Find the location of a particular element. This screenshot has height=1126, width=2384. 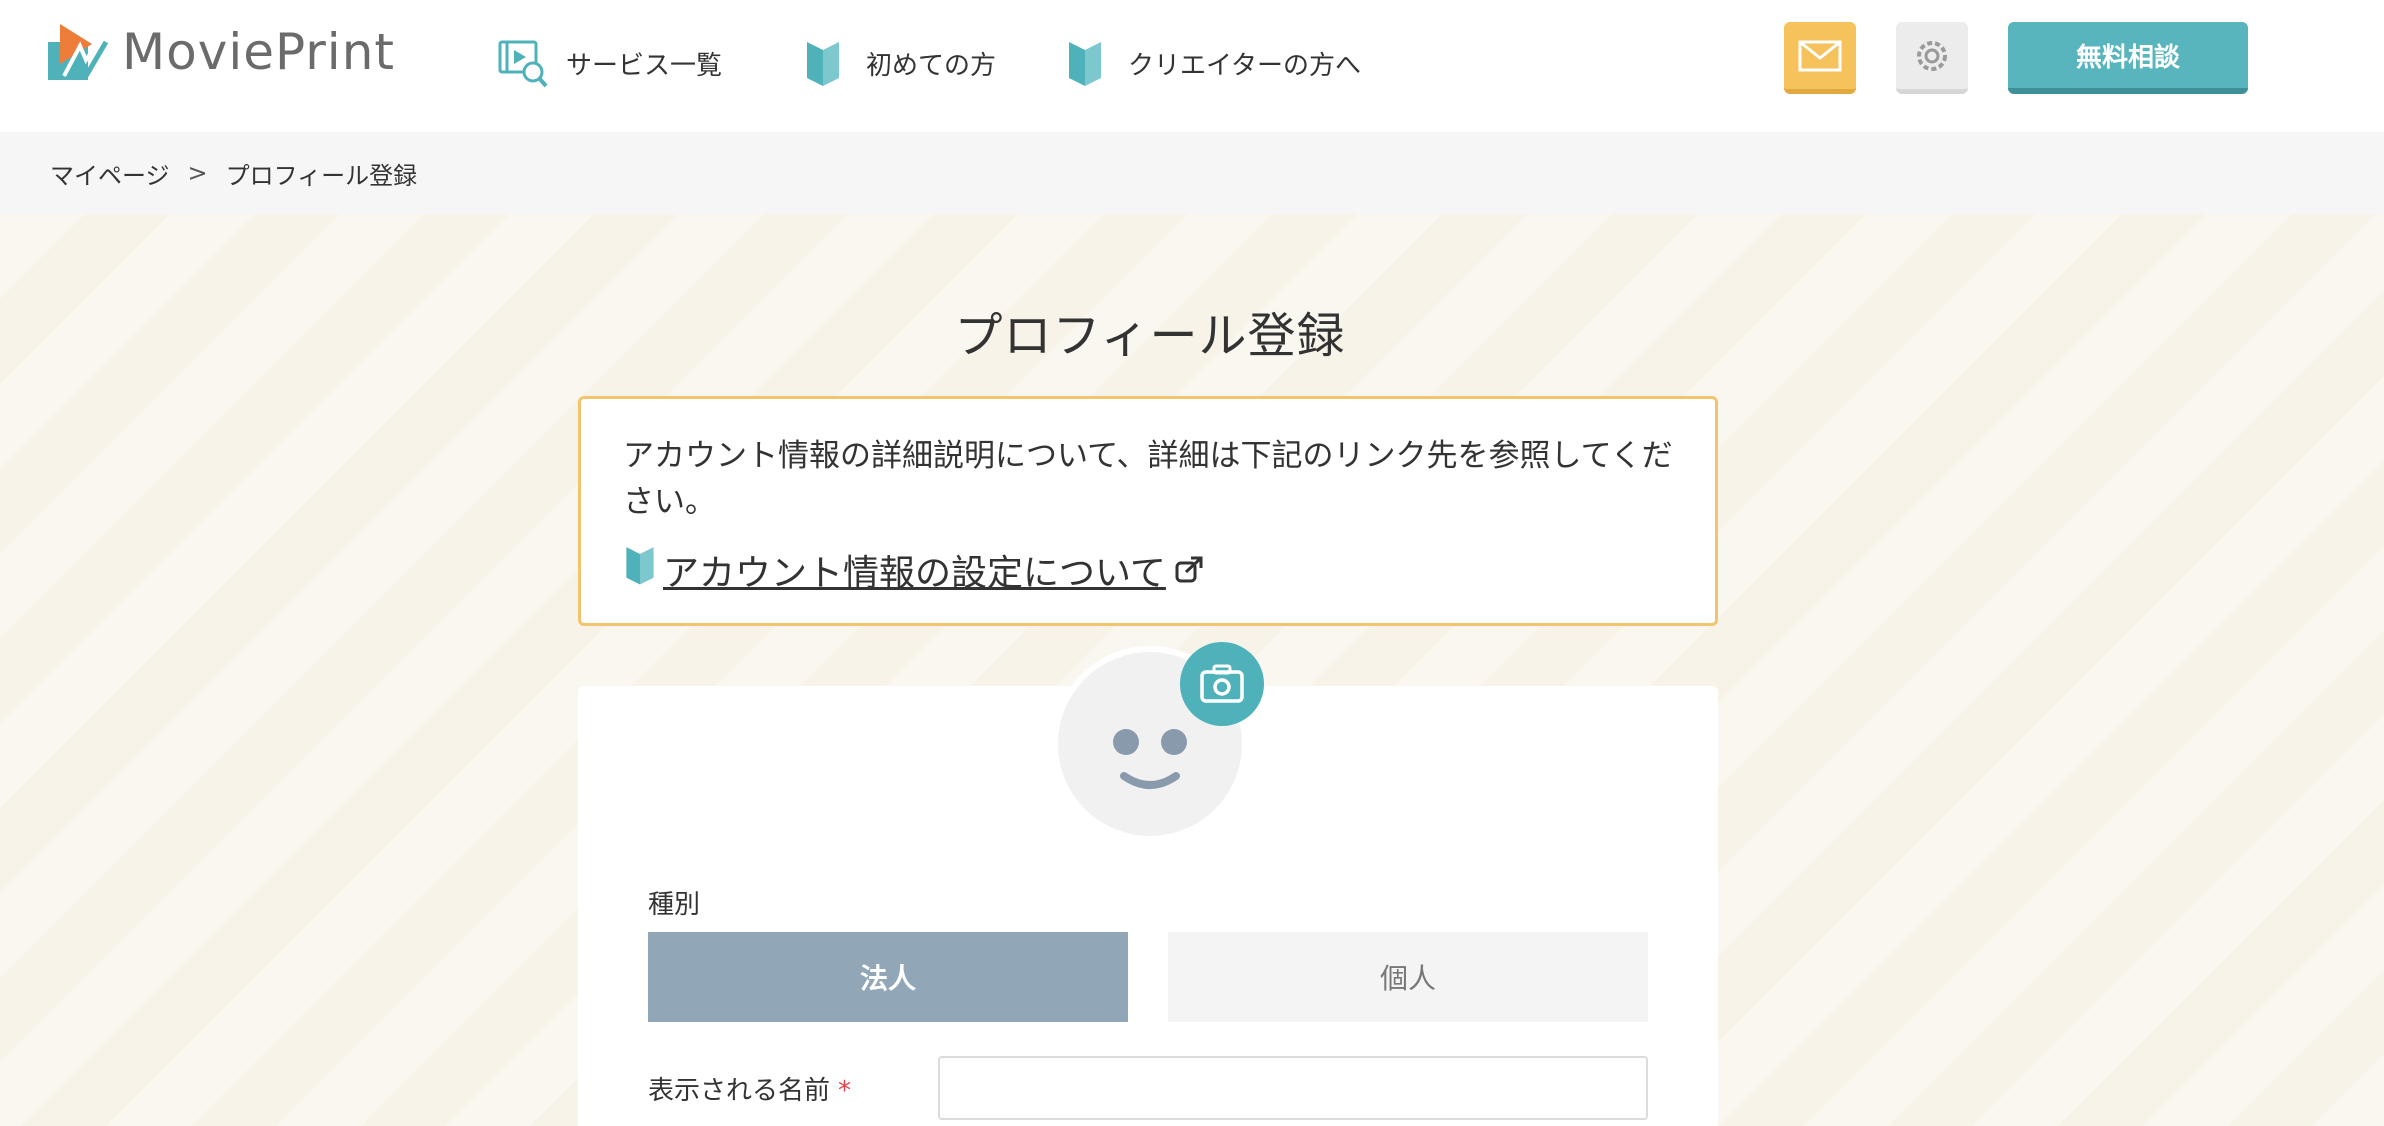

nav-service-list-label: サービス一覧 is located at coordinates (644, 65).